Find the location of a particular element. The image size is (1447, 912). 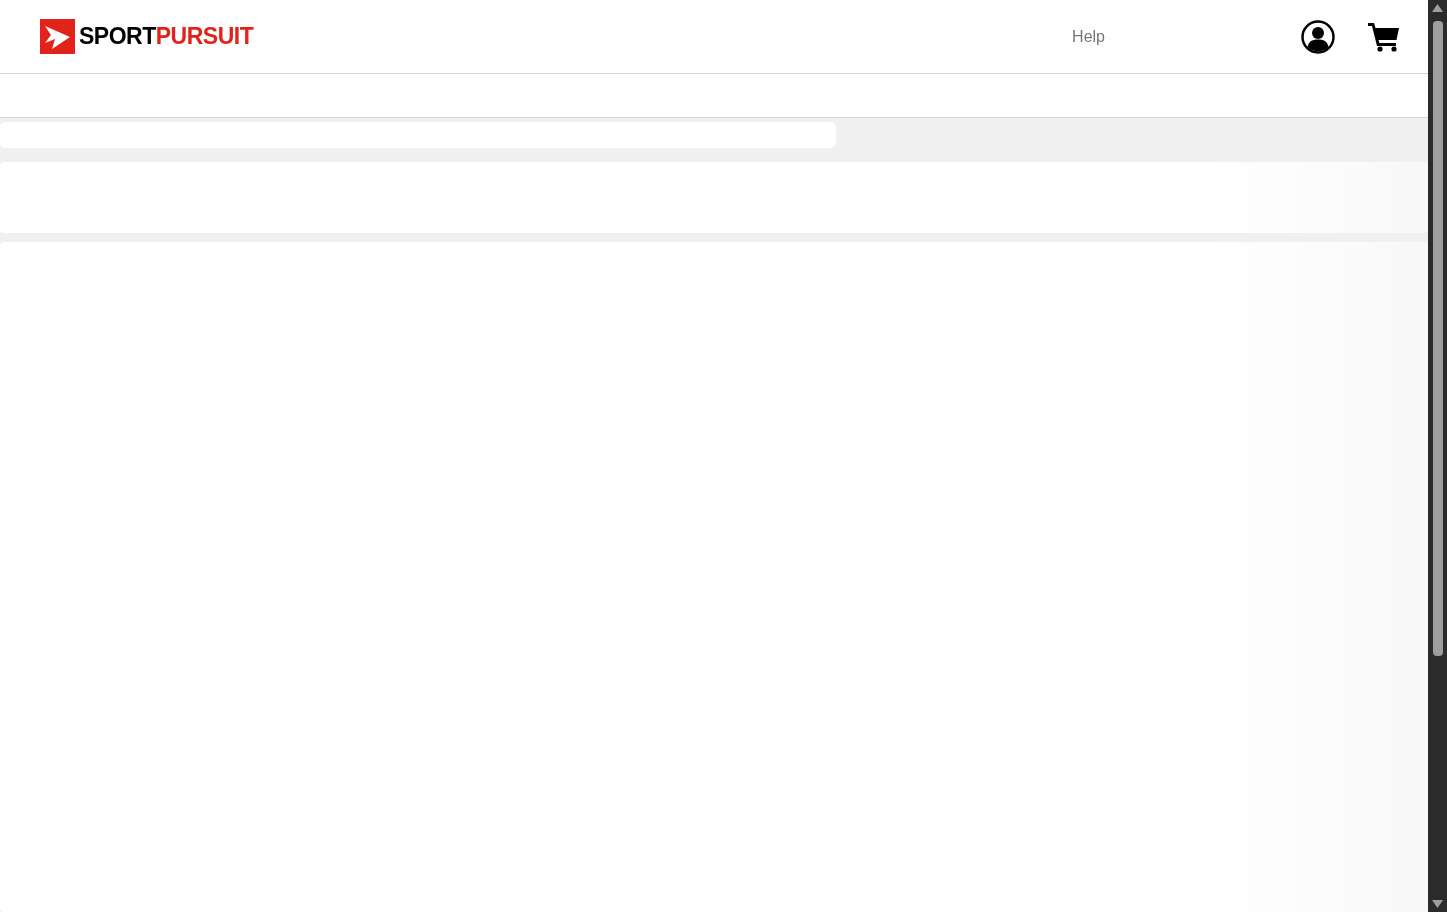

logo-wordmark: SPORTPURSUIT is located at coordinates (166, 36).